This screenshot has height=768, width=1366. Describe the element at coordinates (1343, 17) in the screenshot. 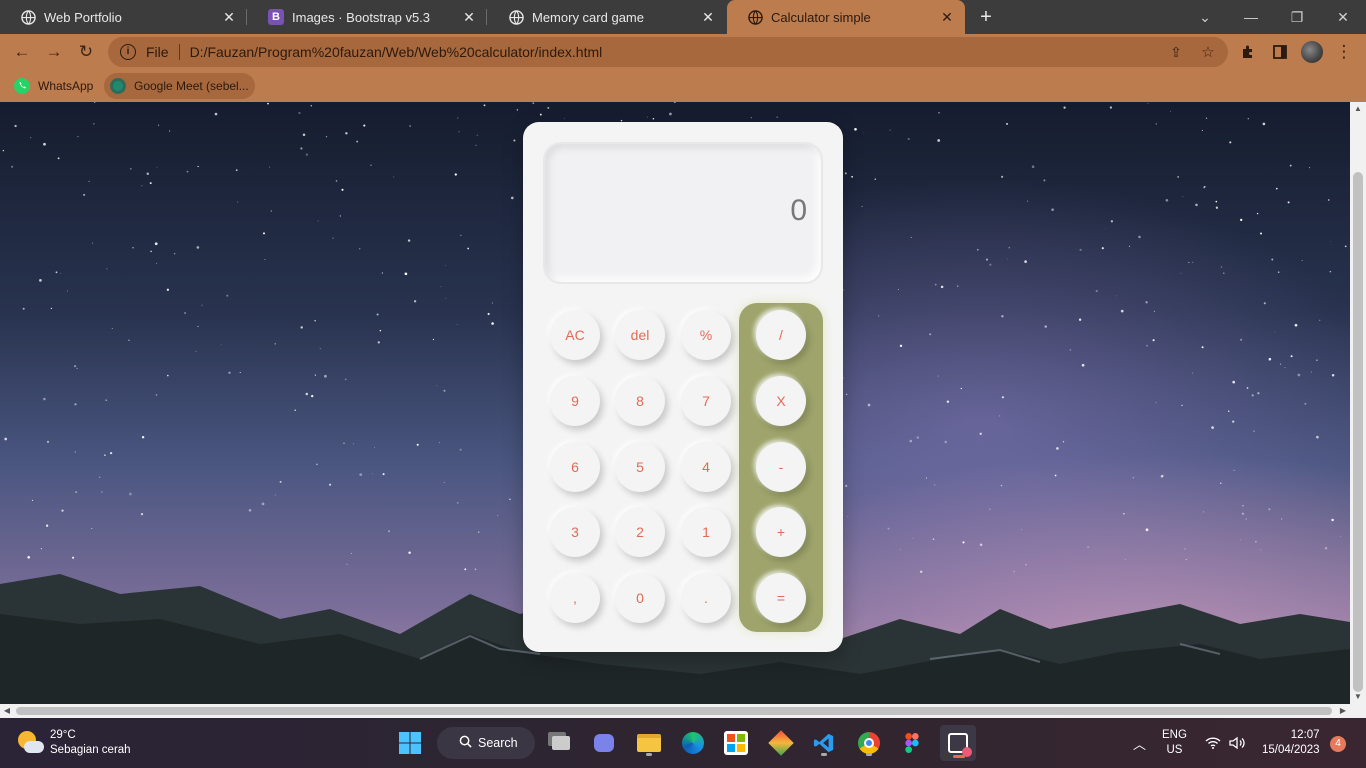

I see `close-window-button: ✕` at that location.